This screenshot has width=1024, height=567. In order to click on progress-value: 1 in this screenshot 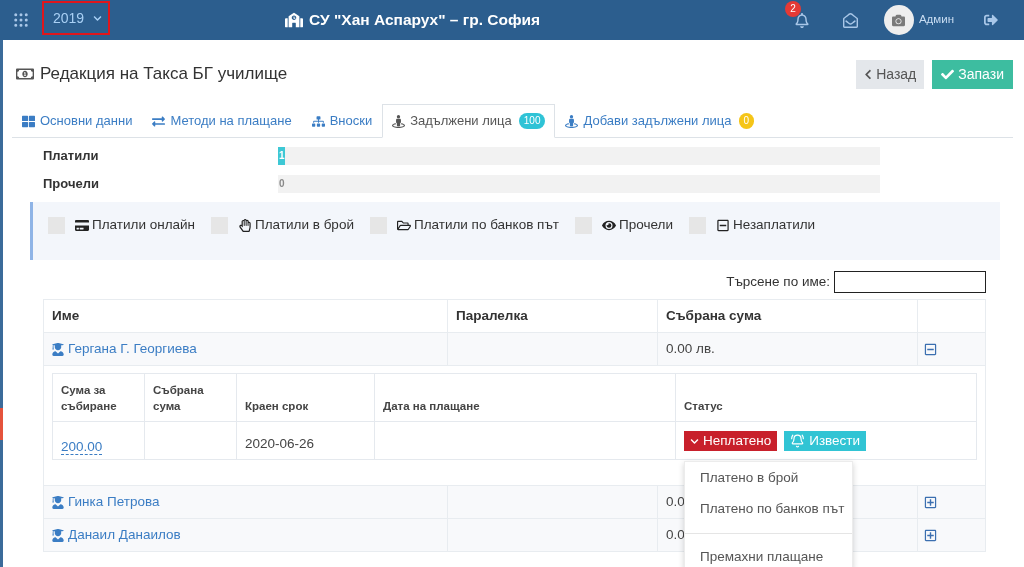, I will do `click(282, 156)`.